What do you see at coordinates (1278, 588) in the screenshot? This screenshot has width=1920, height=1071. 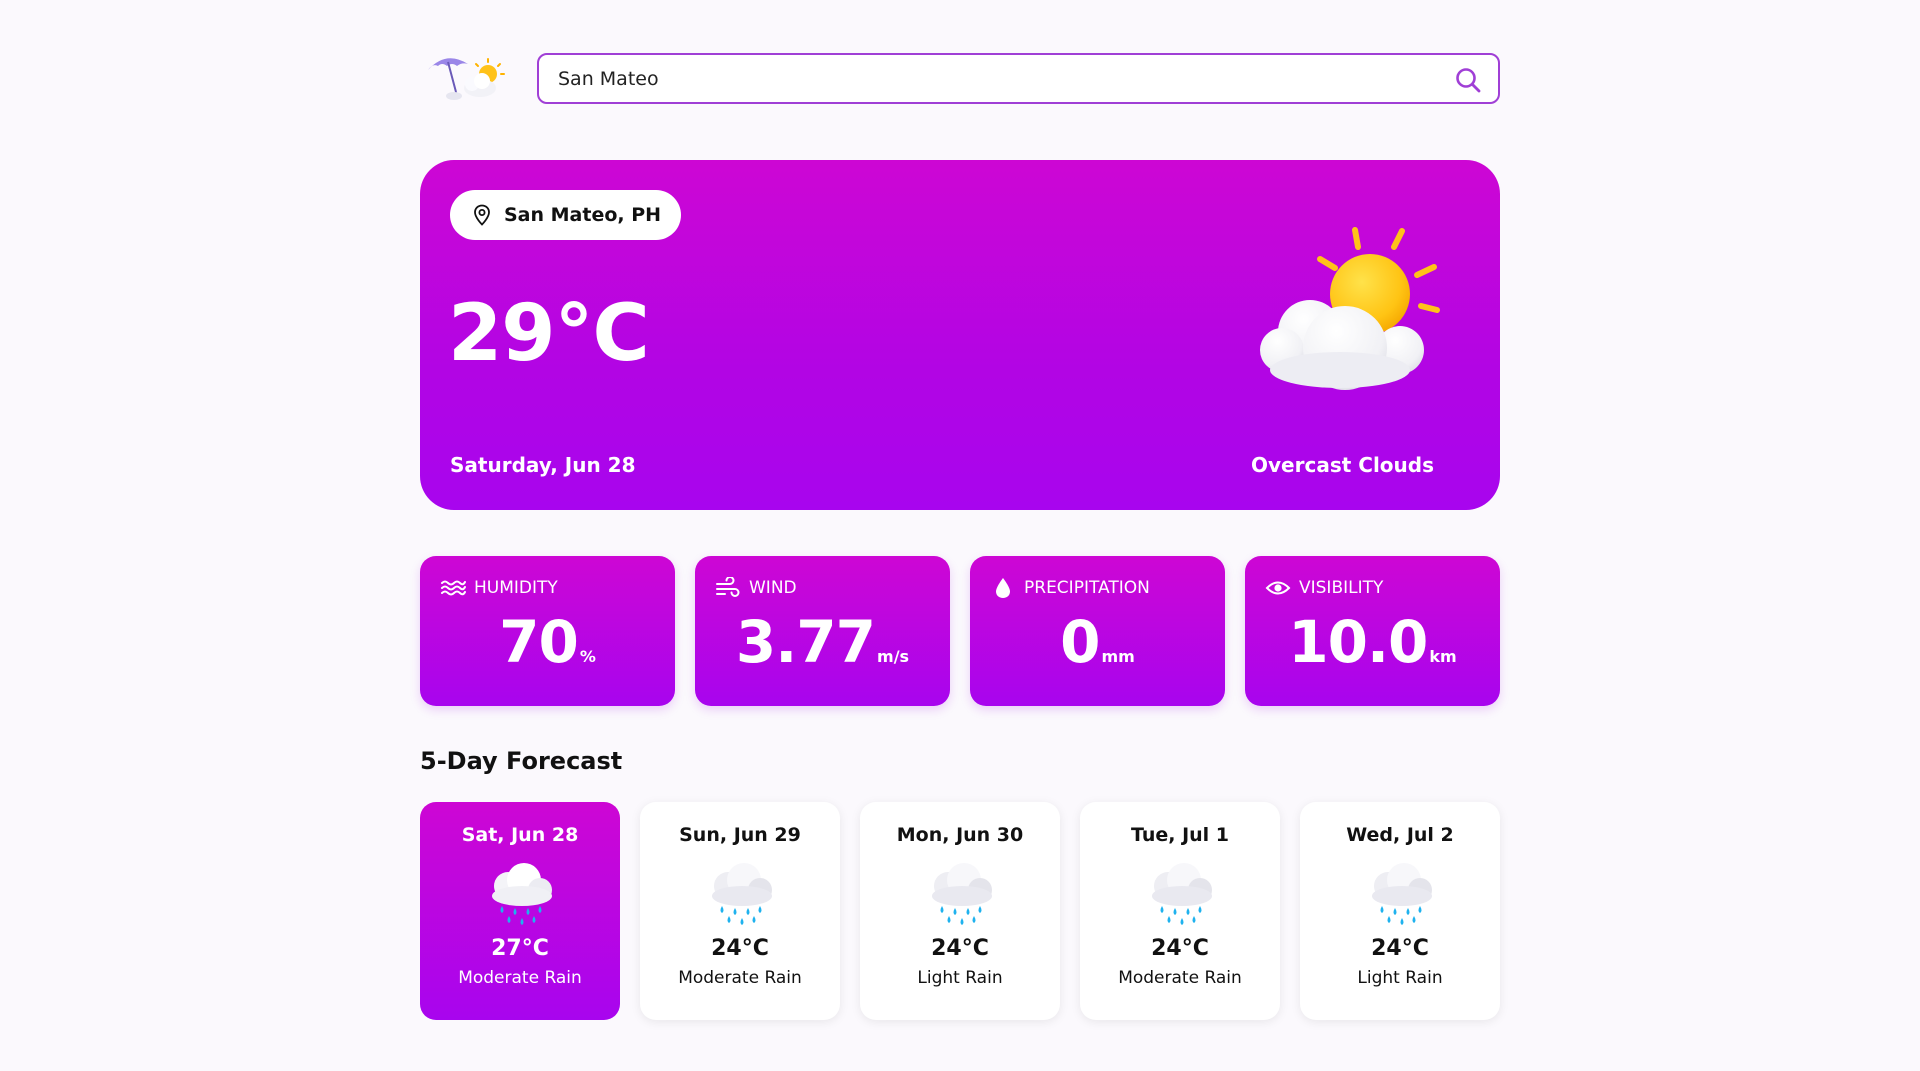 I see `eye-icon` at bounding box center [1278, 588].